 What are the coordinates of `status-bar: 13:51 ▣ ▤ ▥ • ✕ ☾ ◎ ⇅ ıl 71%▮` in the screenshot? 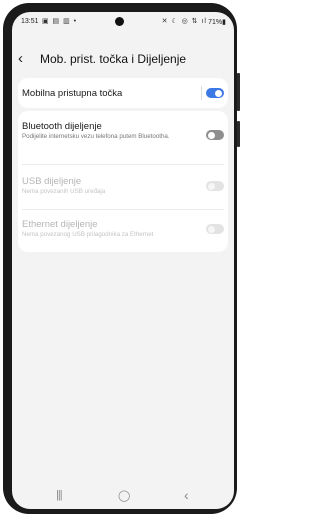 It's located at (123, 21).